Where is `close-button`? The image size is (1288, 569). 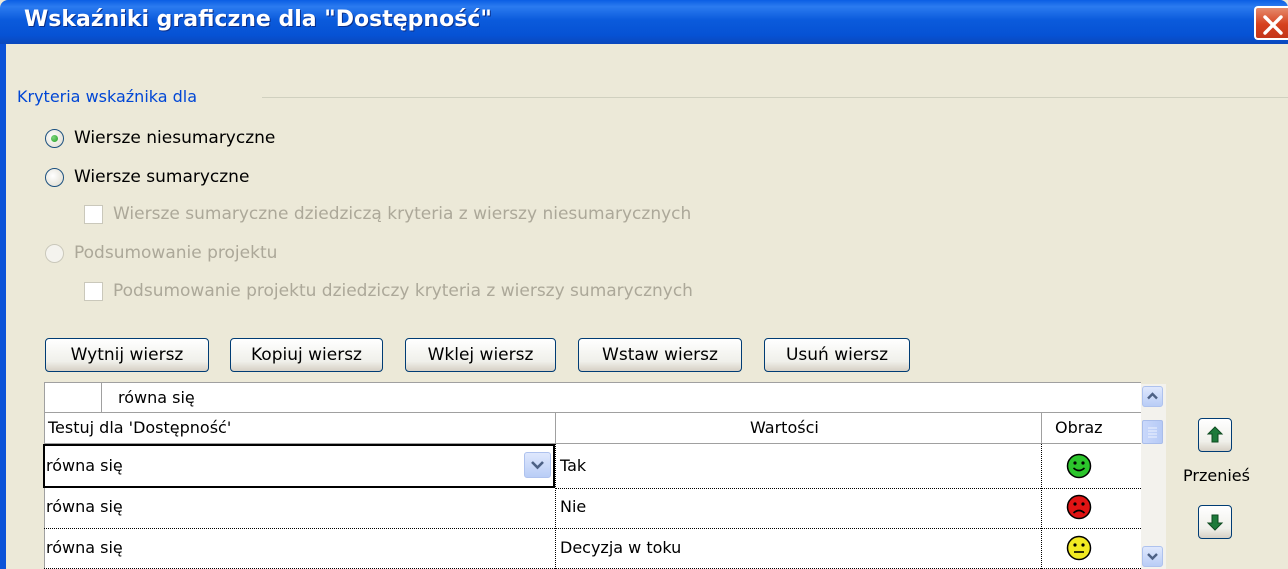
close-button is located at coordinates (1271, 23).